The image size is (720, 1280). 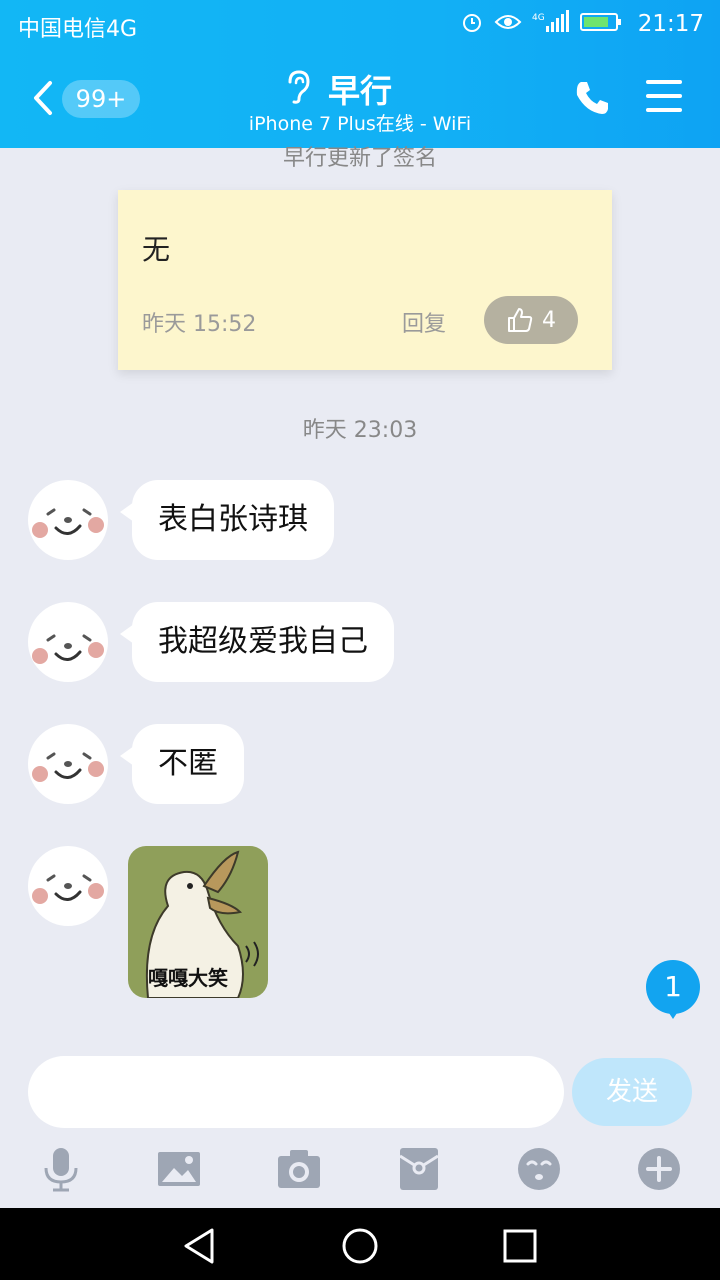 What do you see at coordinates (673, 989) in the screenshot?
I see `new-message-indicator: 1` at bounding box center [673, 989].